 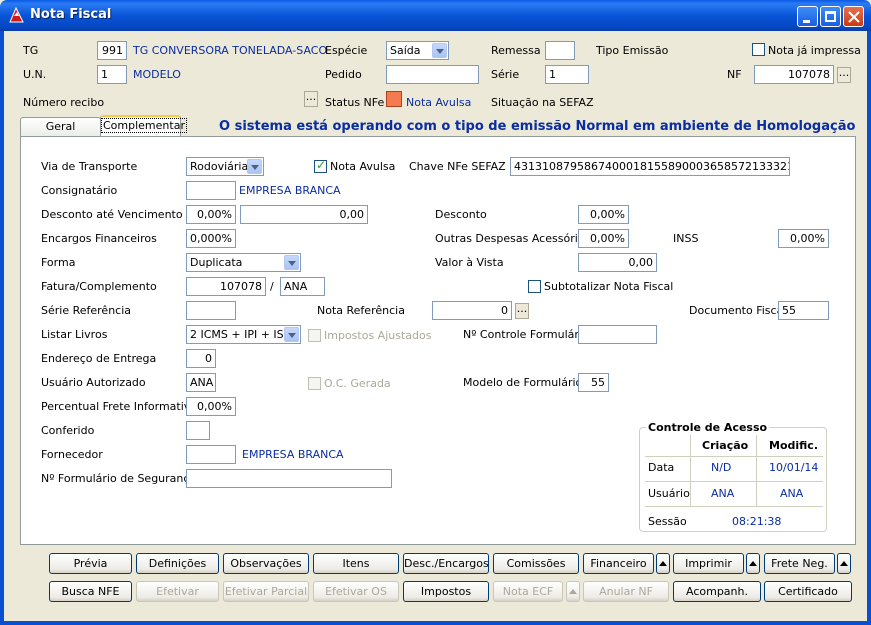 I want to click on valor-vista-field: 0,00, so click(x=617, y=262).